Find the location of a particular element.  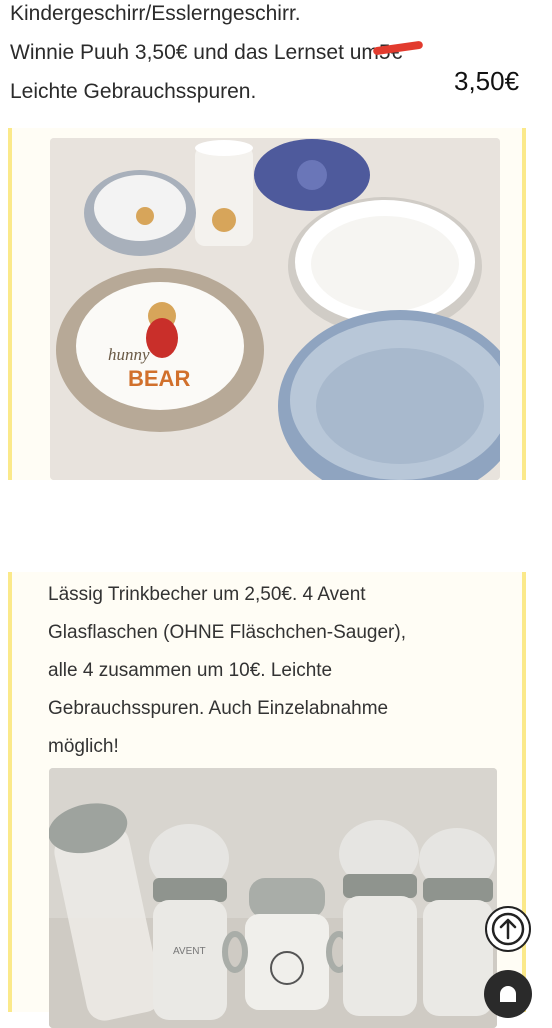

scroll-to-top-button is located at coordinates (508, 929).